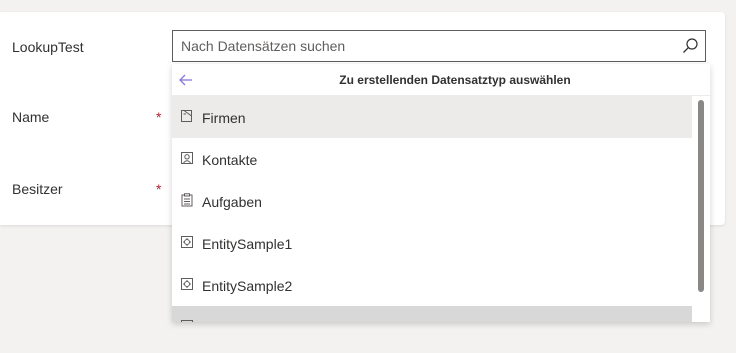 The height and width of the screenshot is (353, 736). Describe the element at coordinates (37, 189) in the screenshot. I see `field-label-besitzer: Besitzer` at that location.